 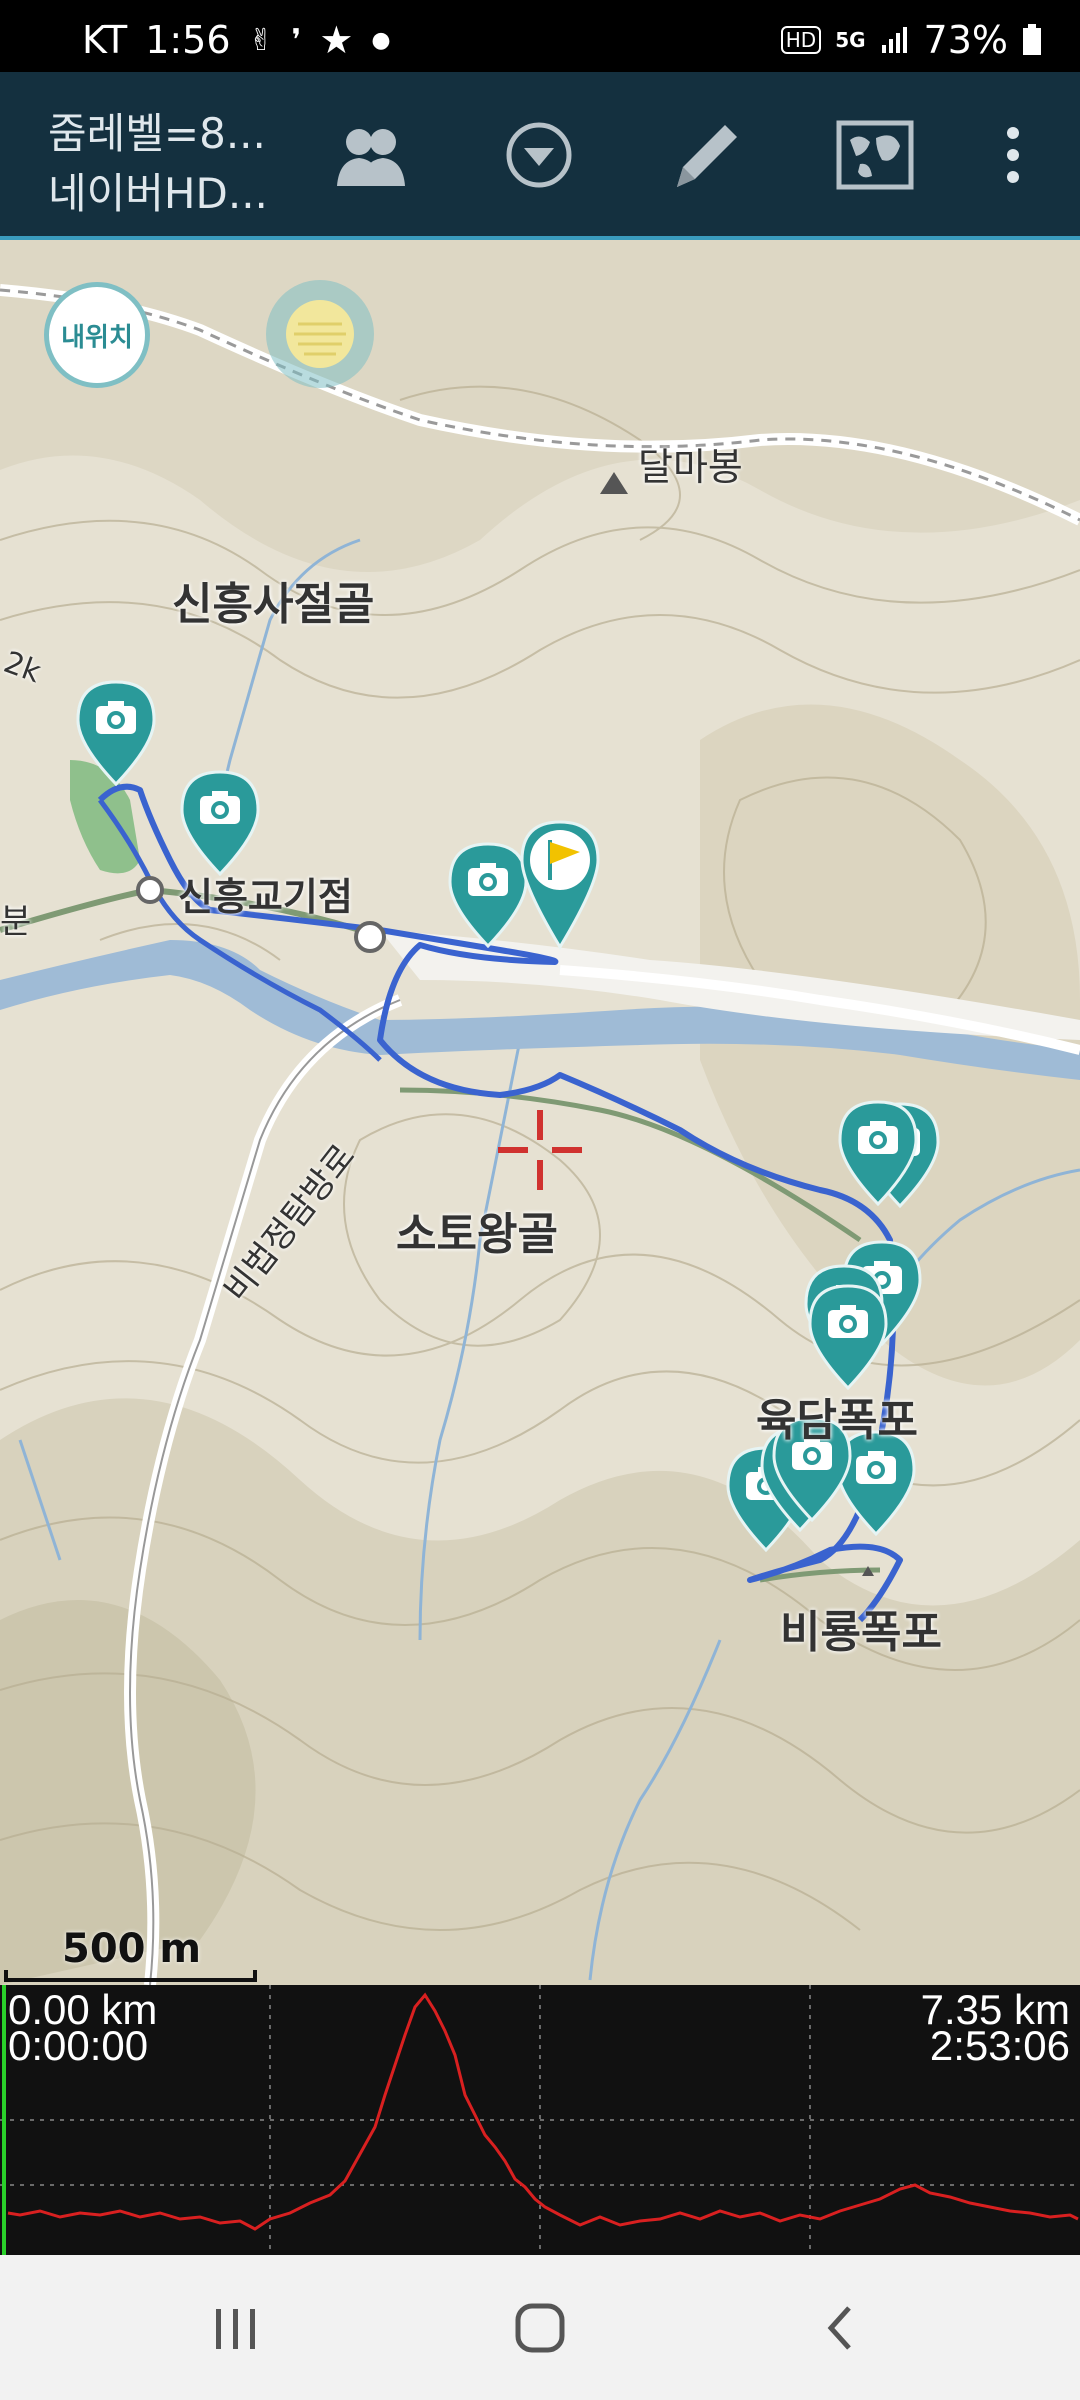 What do you see at coordinates (371, 155) in the screenshot?
I see `people-icon` at bounding box center [371, 155].